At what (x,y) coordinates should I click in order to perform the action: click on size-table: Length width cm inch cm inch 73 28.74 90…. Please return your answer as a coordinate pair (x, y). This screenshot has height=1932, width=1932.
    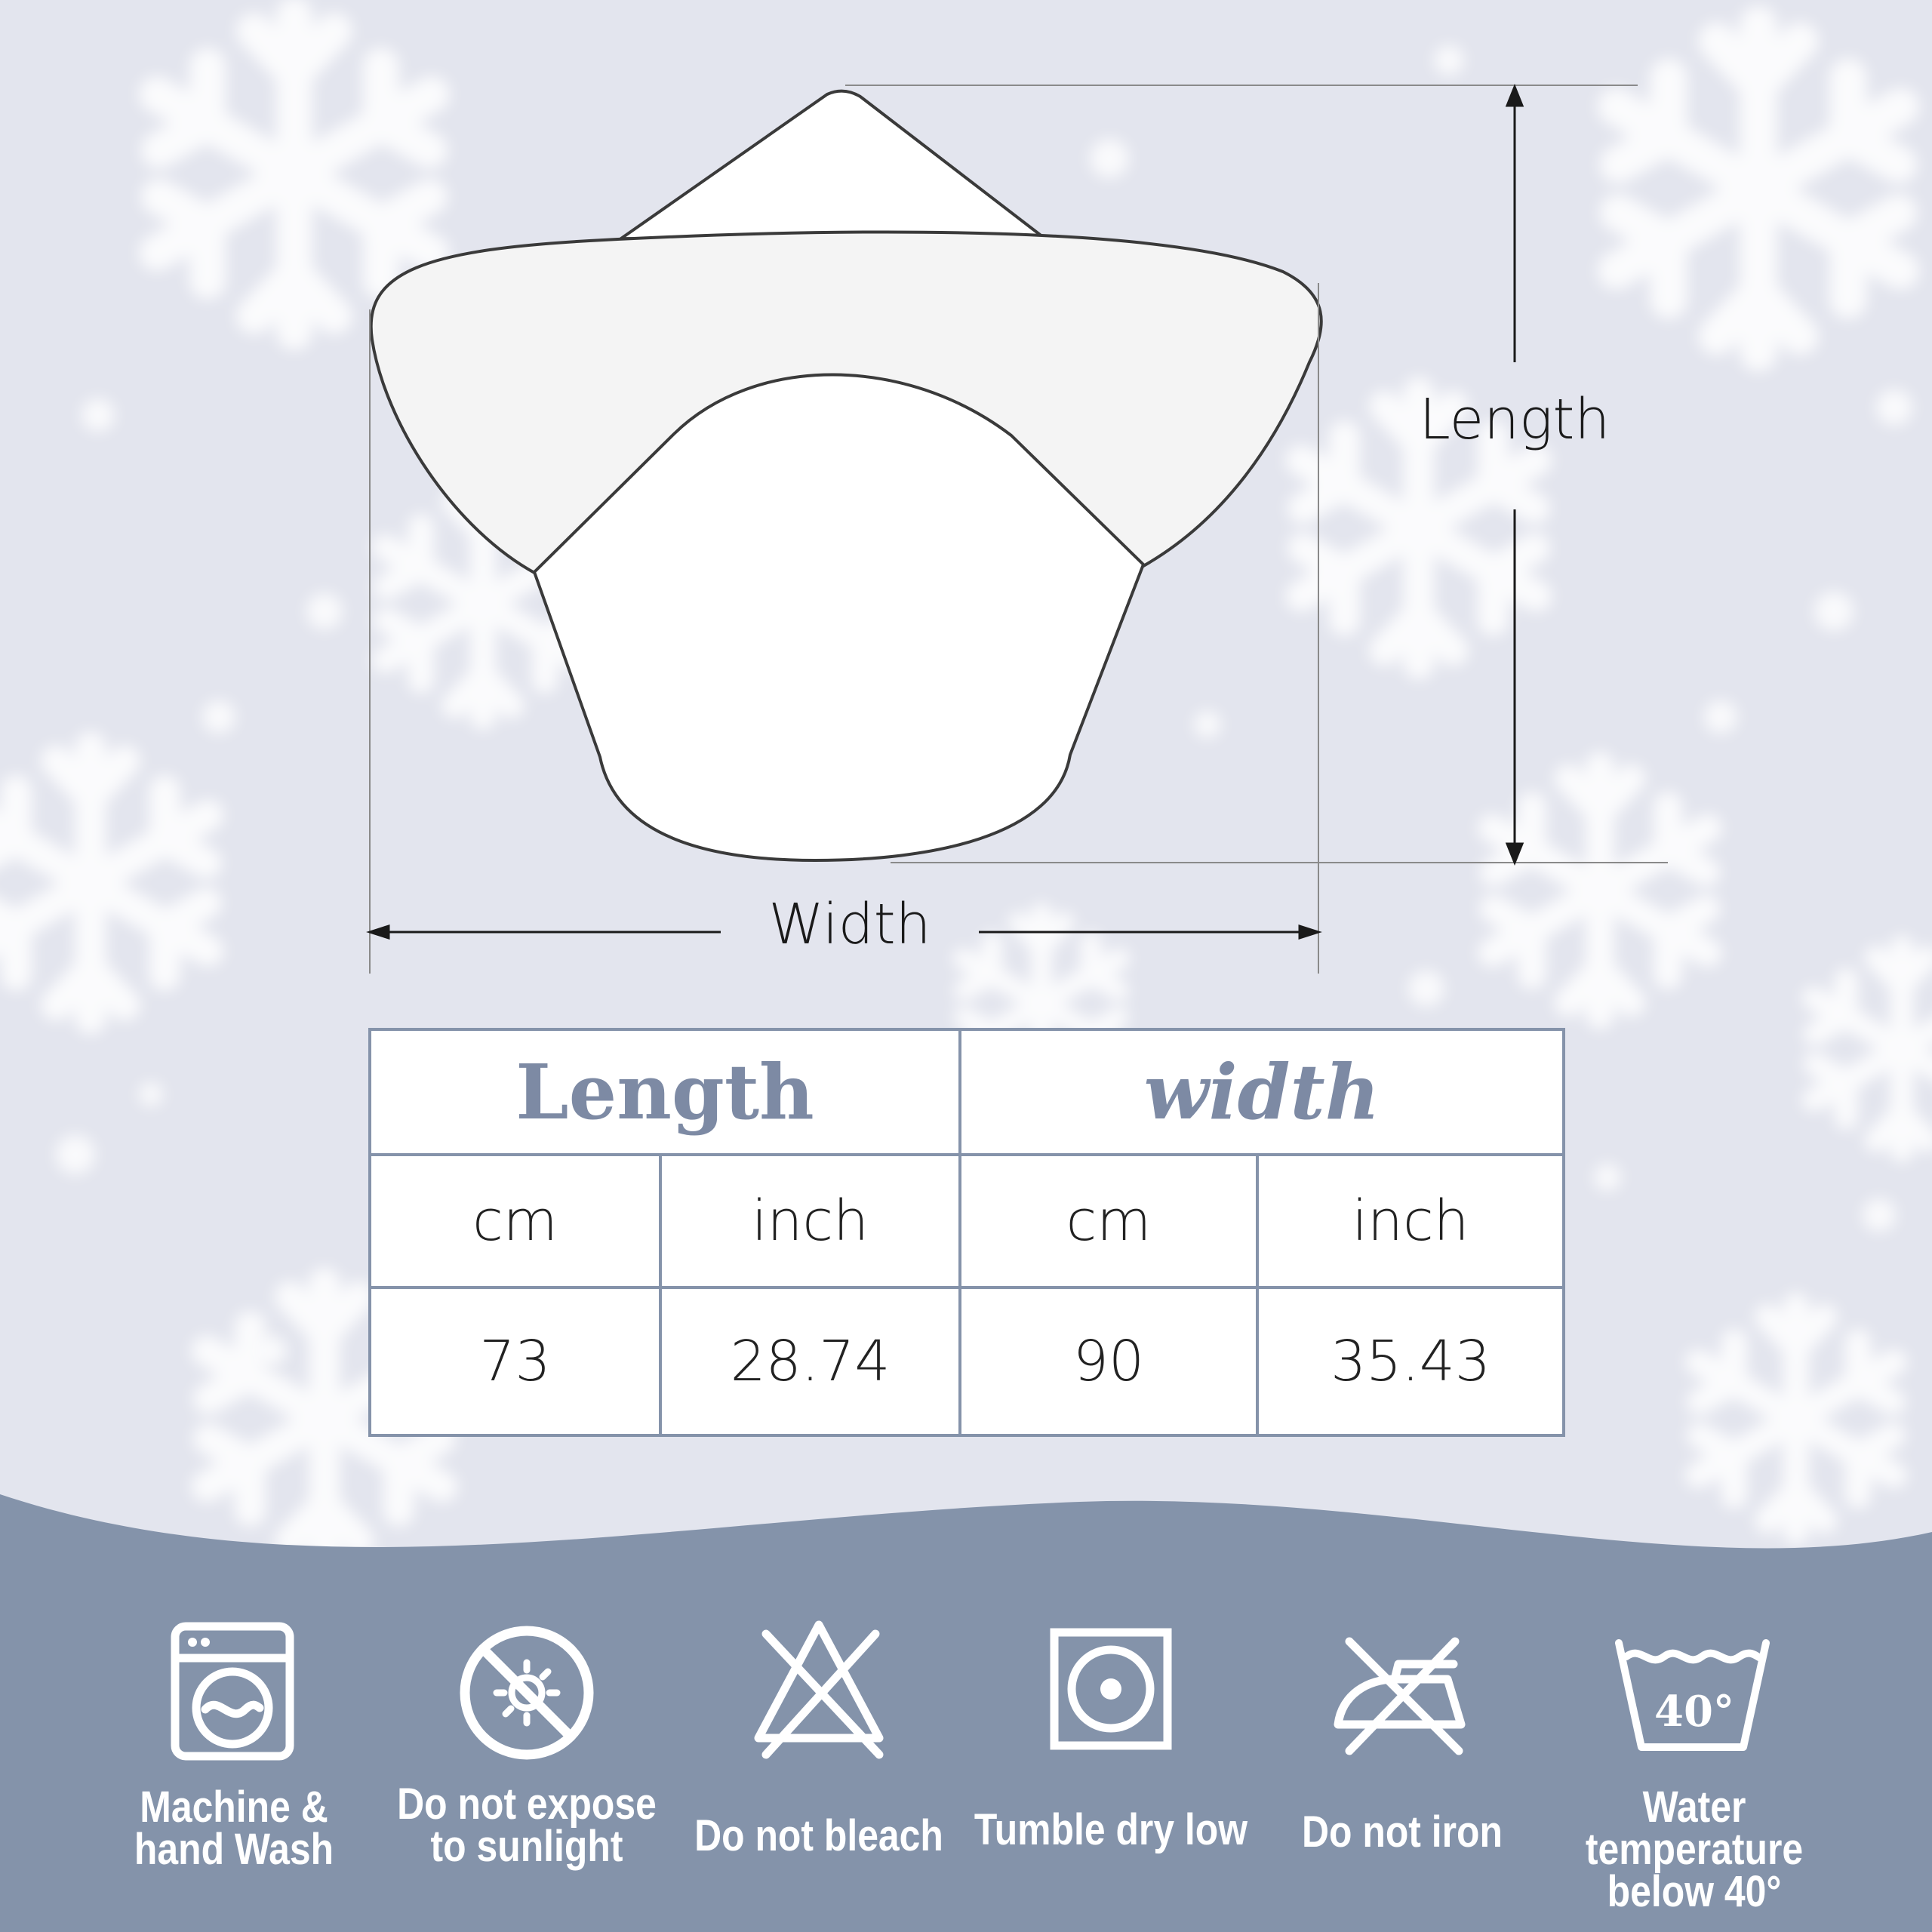
    Looking at the image, I should click on (967, 1233).